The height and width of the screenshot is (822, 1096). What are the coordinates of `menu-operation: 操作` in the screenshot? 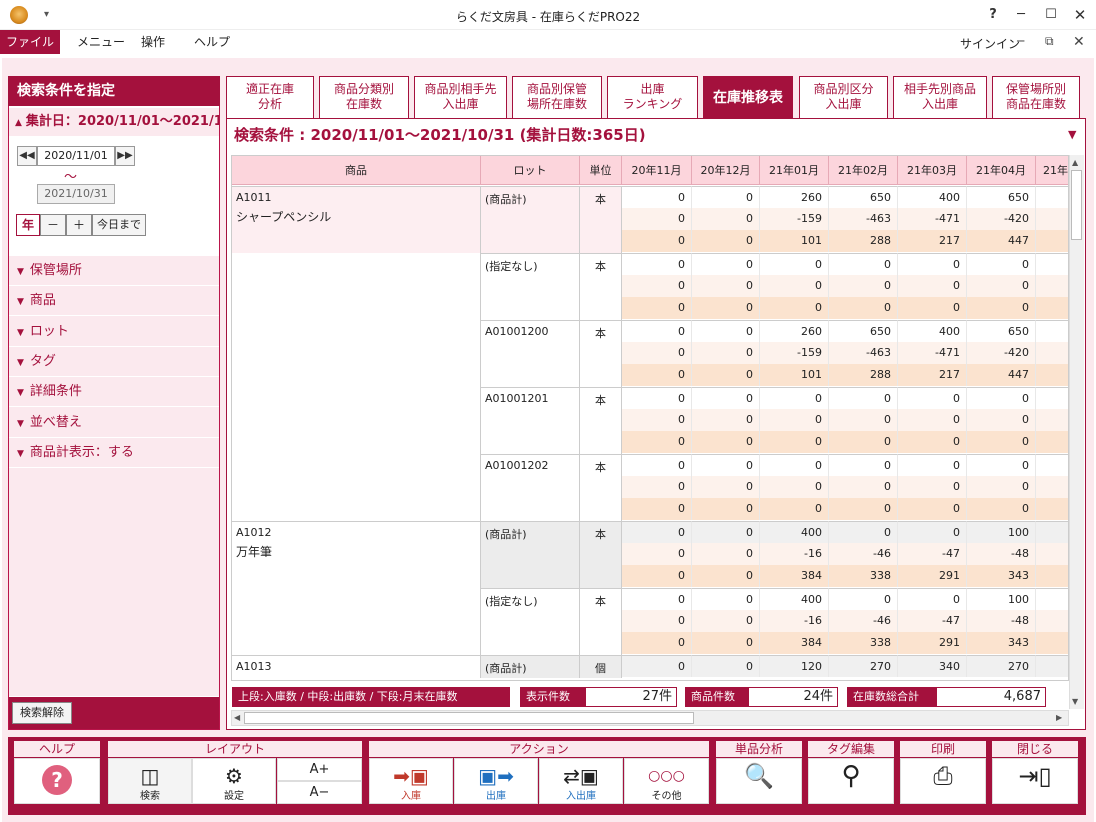 It's located at (153, 42).